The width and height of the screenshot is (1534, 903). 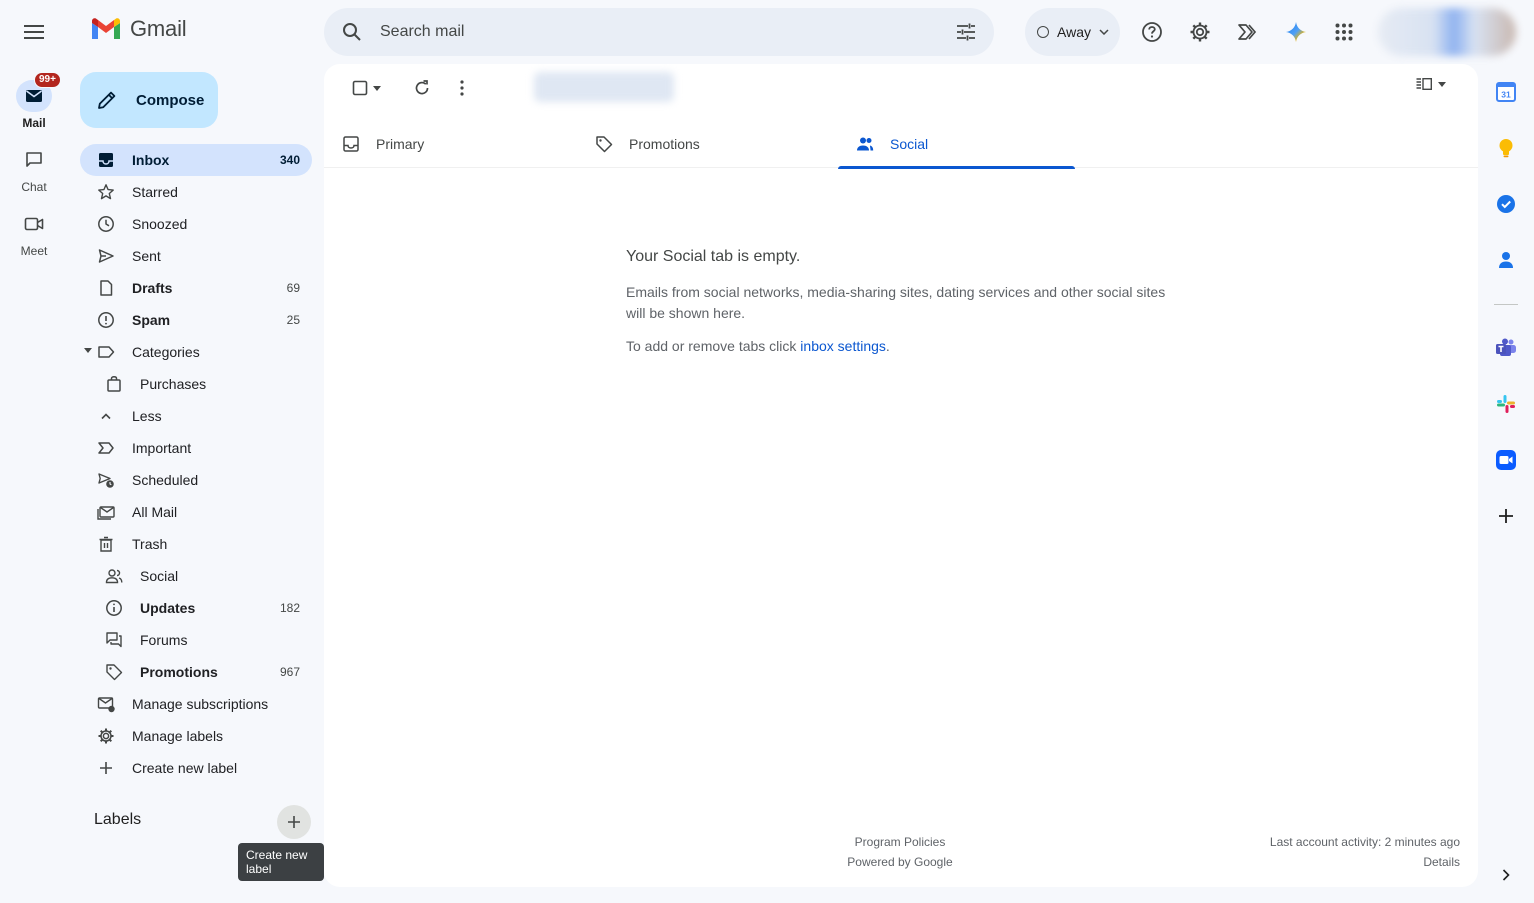 I want to click on gmail-logo-icon, so click(x=106, y=28).